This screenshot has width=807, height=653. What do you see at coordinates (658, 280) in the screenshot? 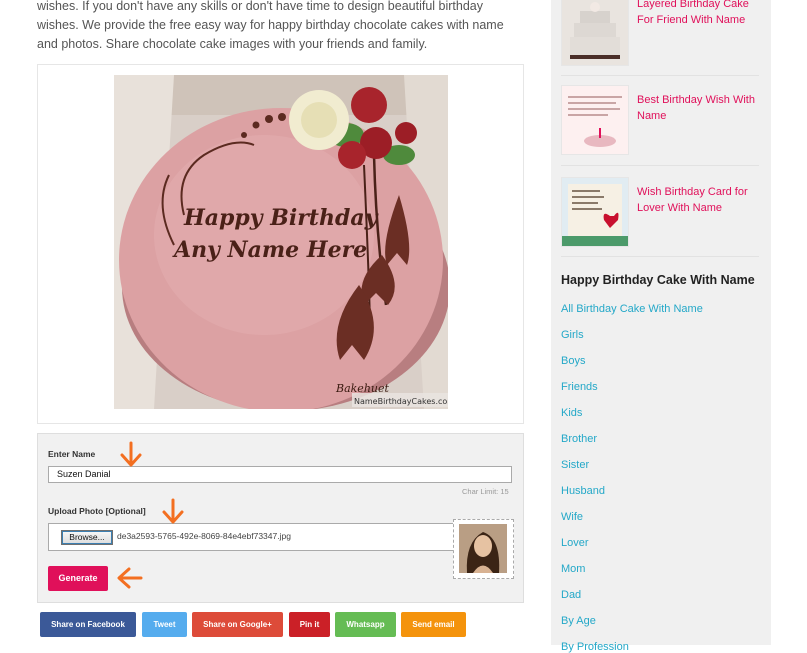
I see `widget-title: Happy Birthday Cake With Name` at bounding box center [658, 280].